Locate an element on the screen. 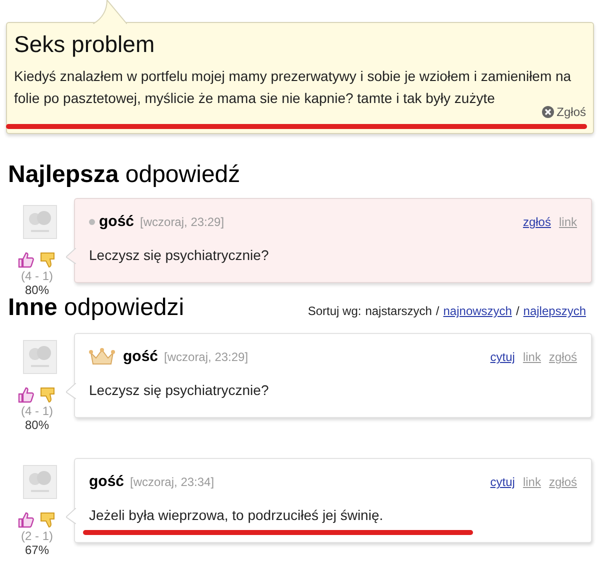  post-time: [wczoraj, 23:34] is located at coordinates (172, 483).